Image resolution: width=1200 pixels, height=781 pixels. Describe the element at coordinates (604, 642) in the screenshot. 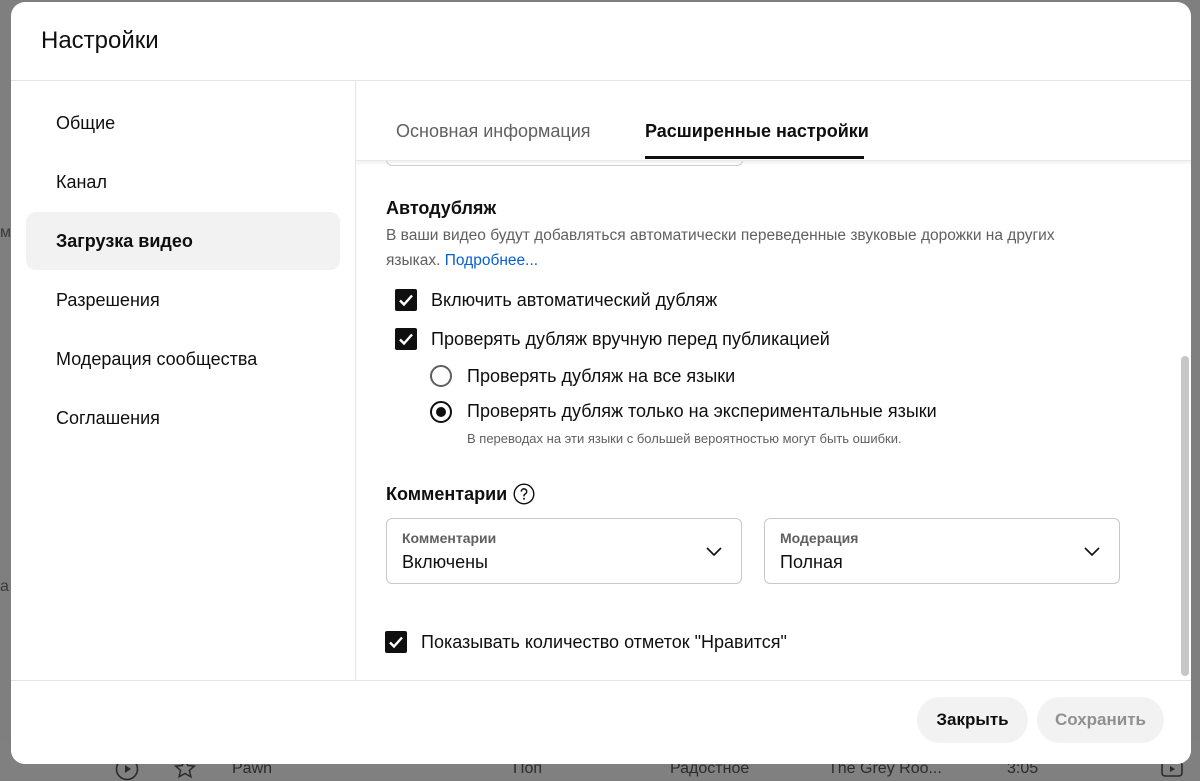

I see `show-likes-label: Показывать количество отметок "Нравится"` at that location.